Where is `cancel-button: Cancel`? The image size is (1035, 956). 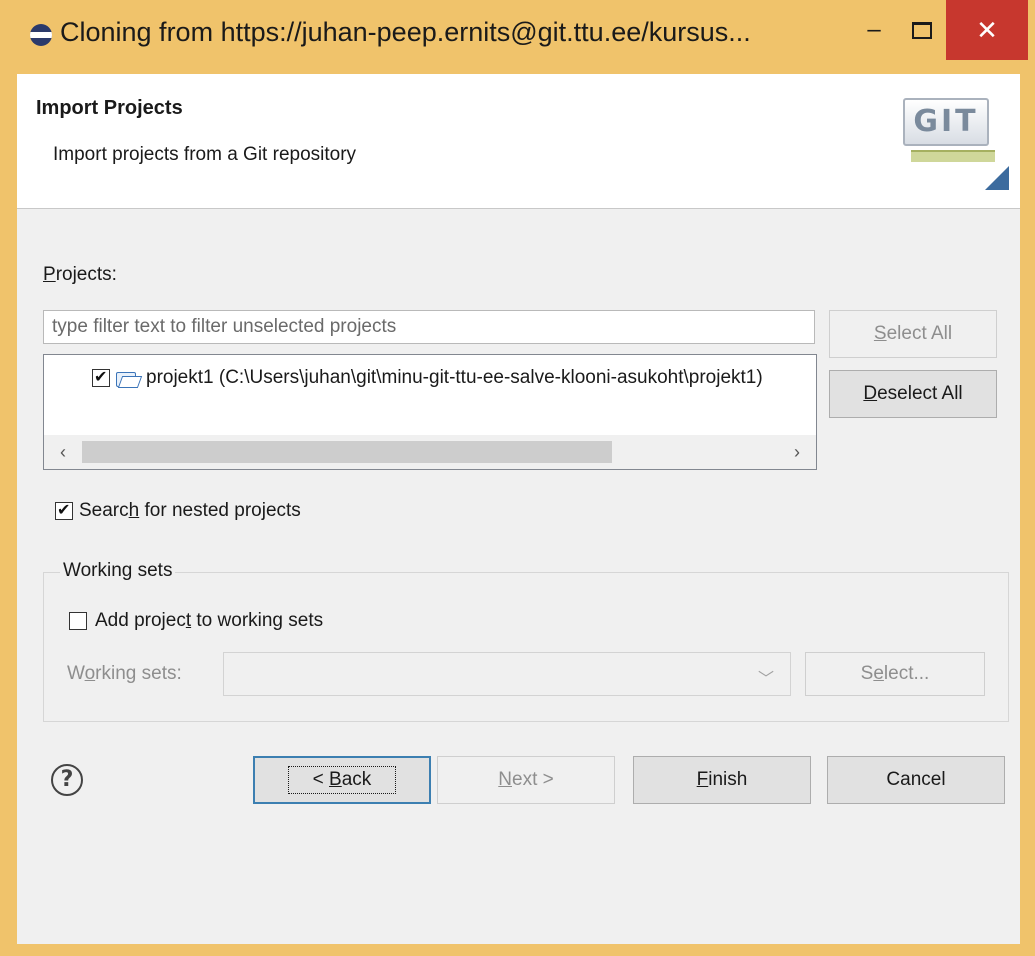
cancel-button: Cancel is located at coordinates (916, 780).